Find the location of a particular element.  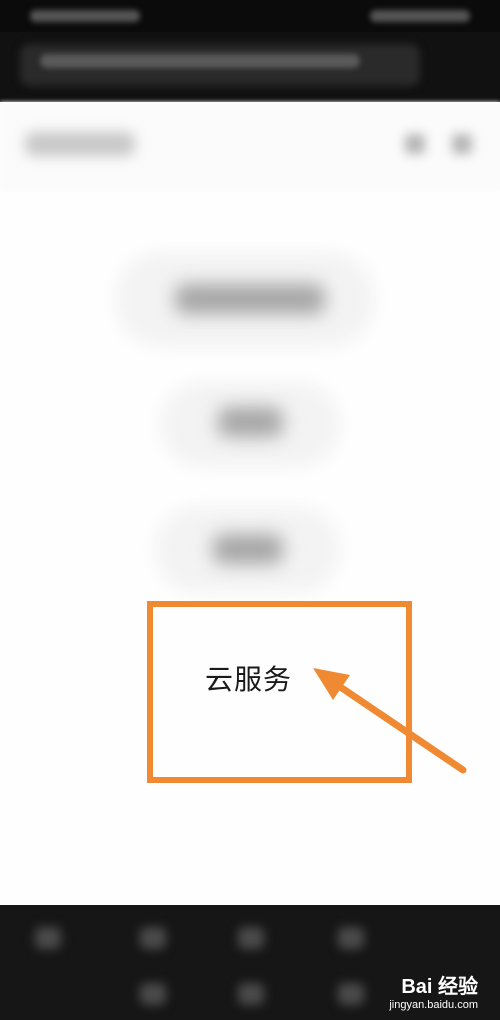

address-bar is located at coordinates (250, 67).